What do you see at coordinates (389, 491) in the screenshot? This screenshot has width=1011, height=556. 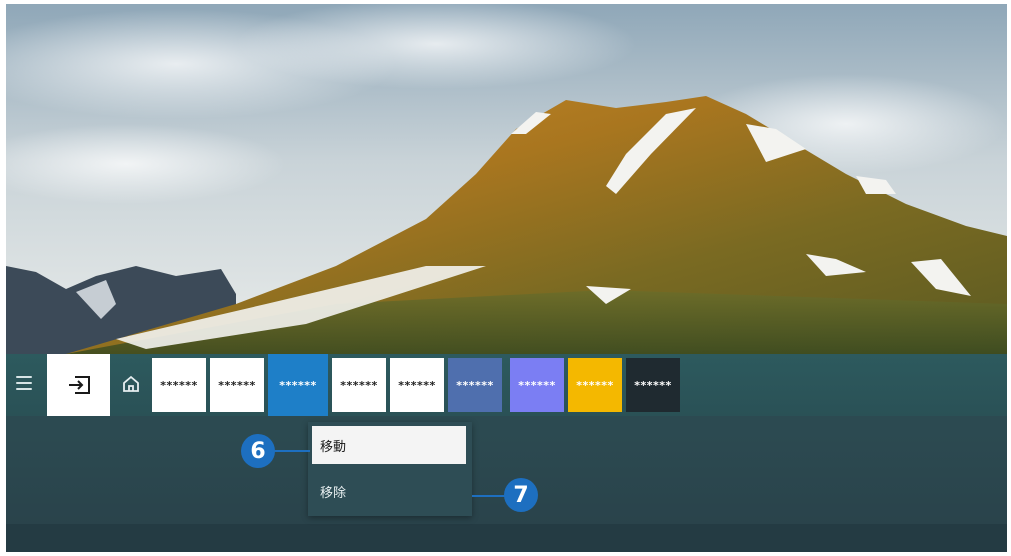 I see `remove-menu-item: 移除` at bounding box center [389, 491].